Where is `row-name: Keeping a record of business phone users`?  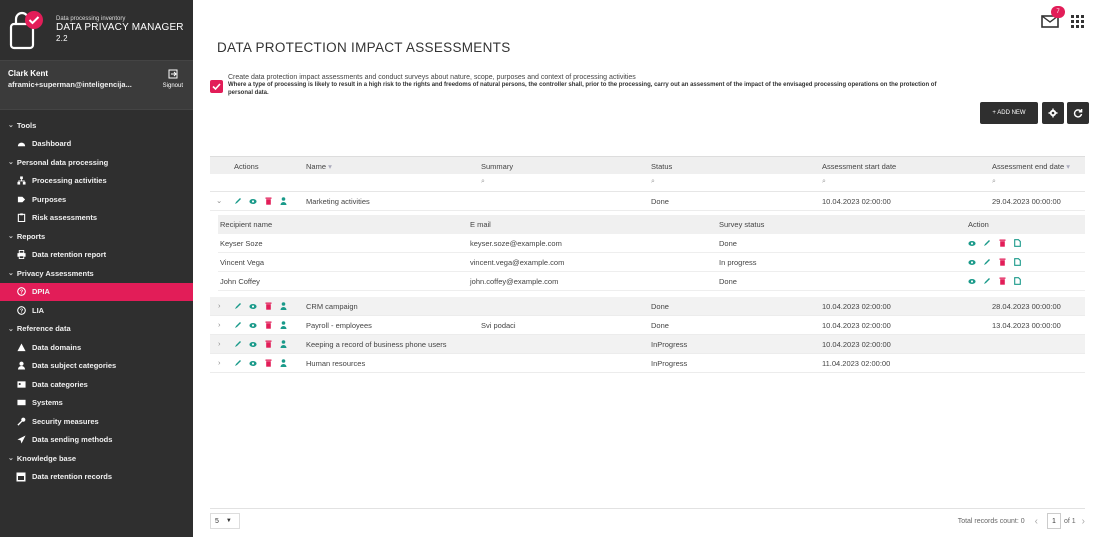 row-name: Keeping a record of business phone users is located at coordinates (376, 344).